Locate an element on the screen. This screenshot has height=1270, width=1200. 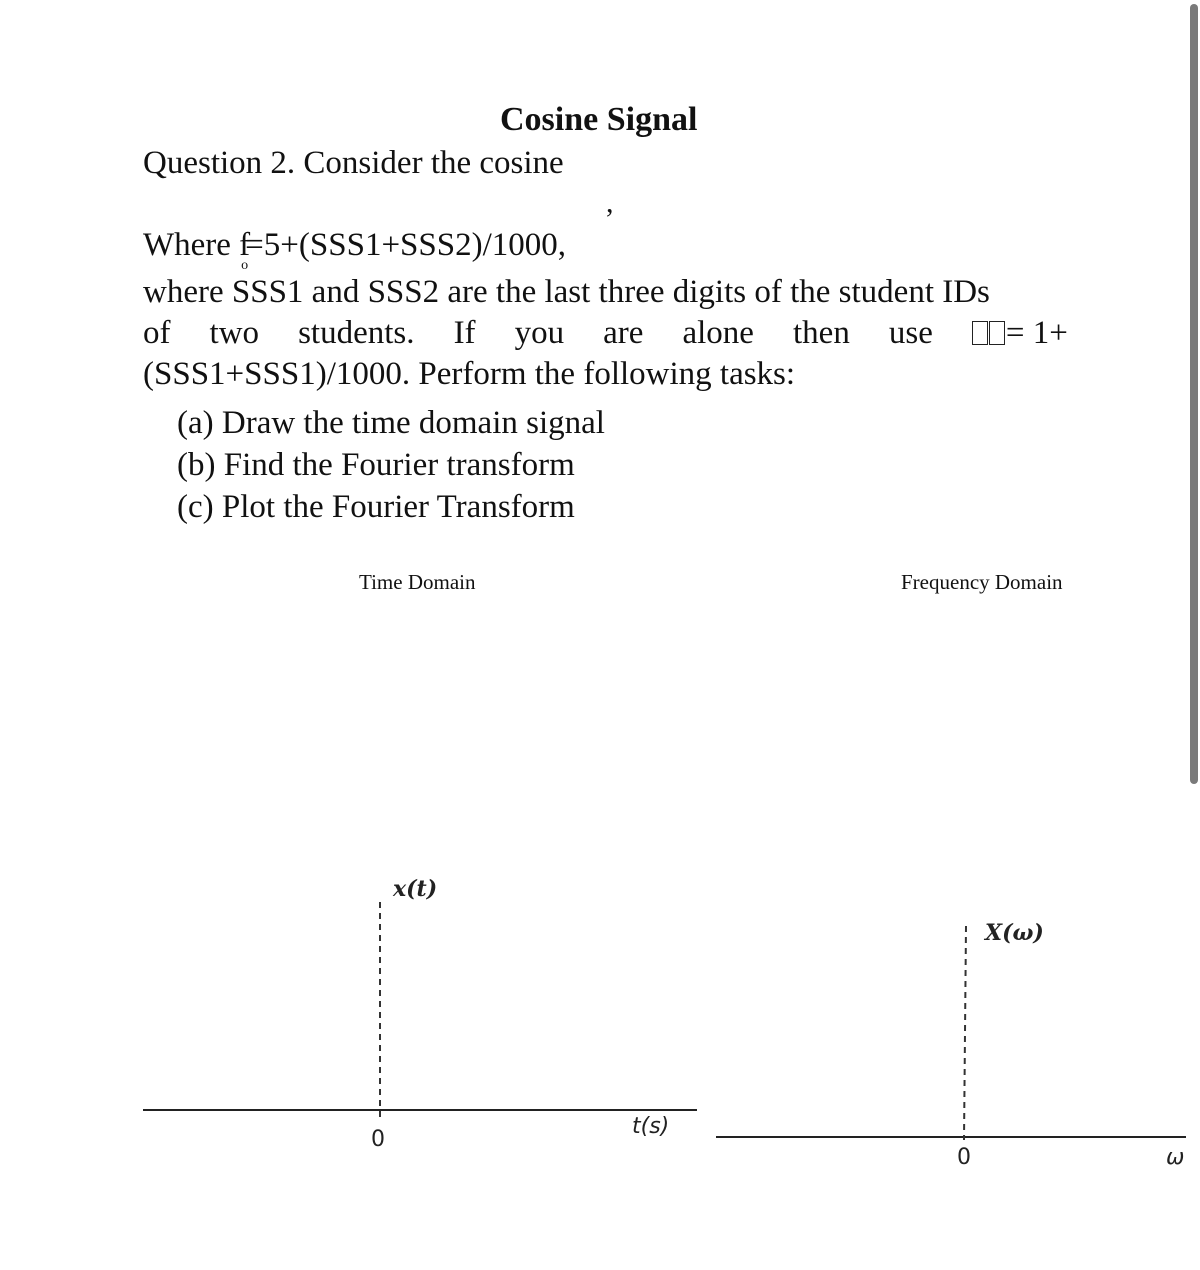
document-title: Cosine Signal is located at coordinates (599, 119).